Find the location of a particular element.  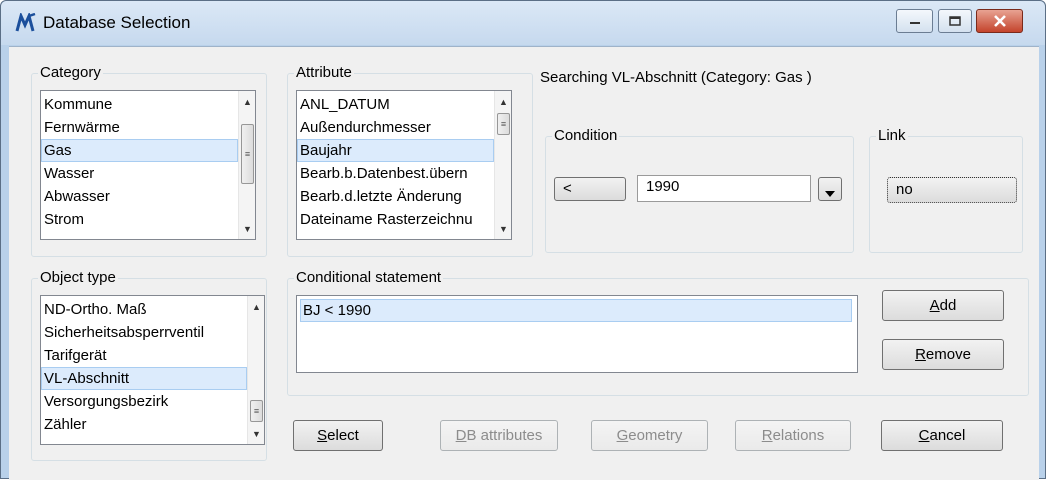

list-item: Zähler is located at coordinates (144, 424).